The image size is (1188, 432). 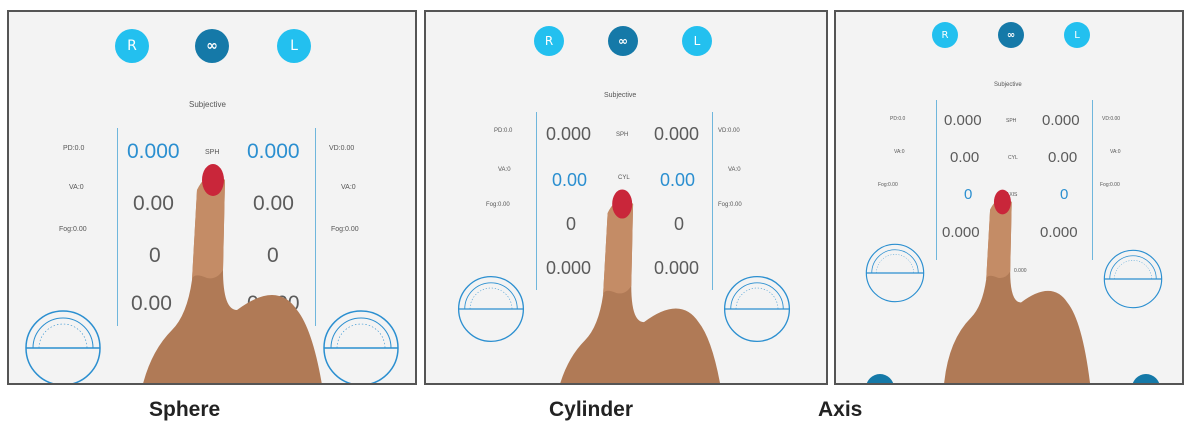 What do you see at coordinates (840, 409) in the screenshot?
I see `caption-axis: Axis` at bounding box center [840, 409].